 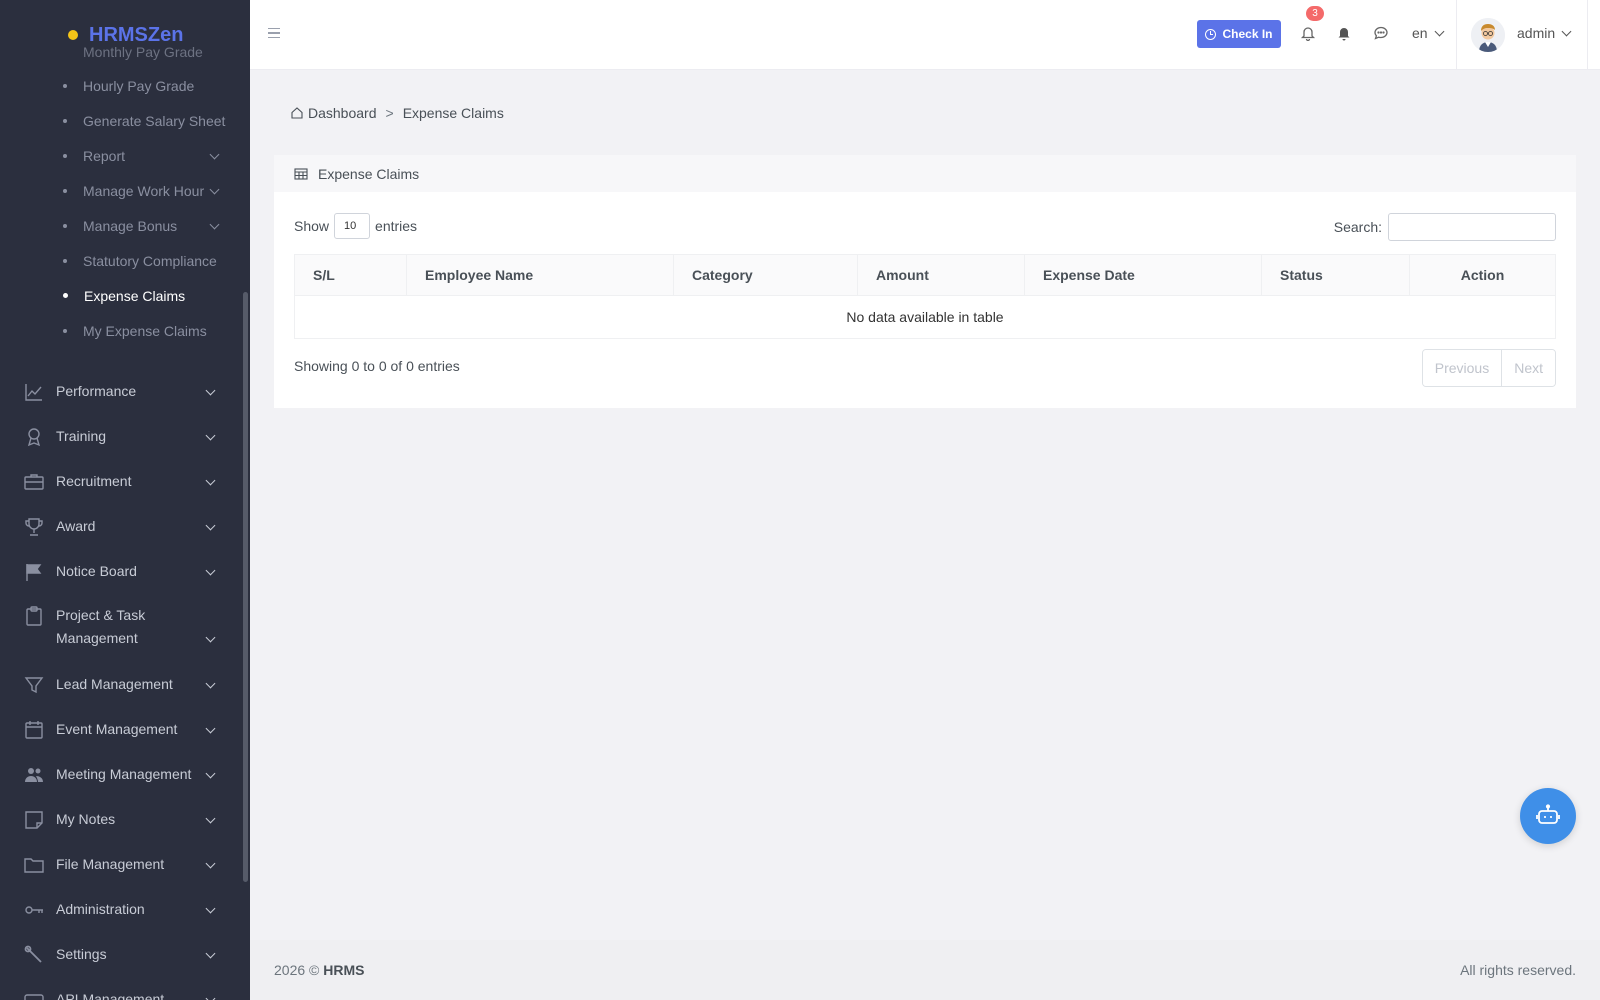 I want to click on sidebar-item-award: Award, so click(x=120, y=526).